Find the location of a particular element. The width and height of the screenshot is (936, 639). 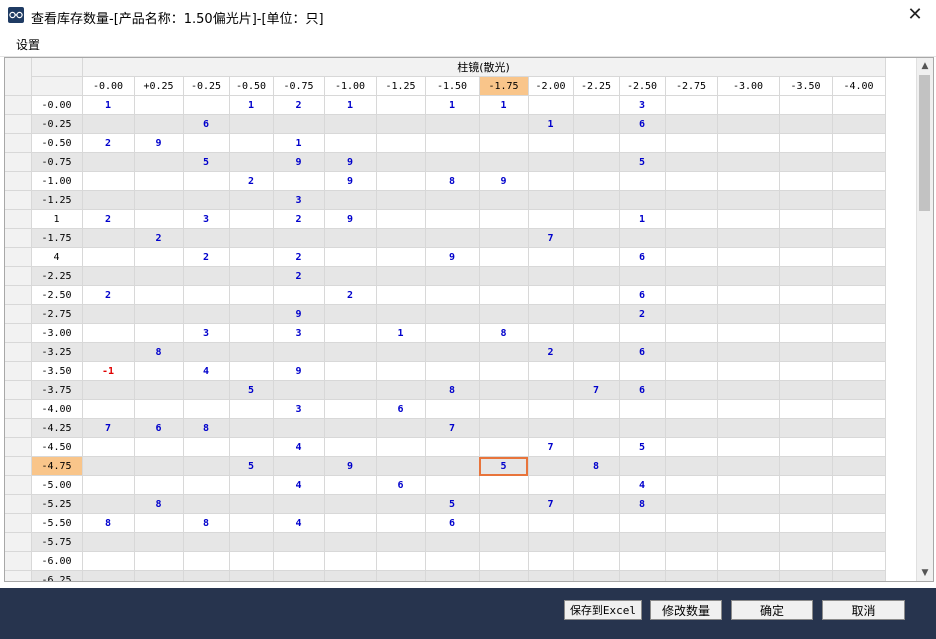

quantity-cell: 9 is located at coordinates (504, 181).